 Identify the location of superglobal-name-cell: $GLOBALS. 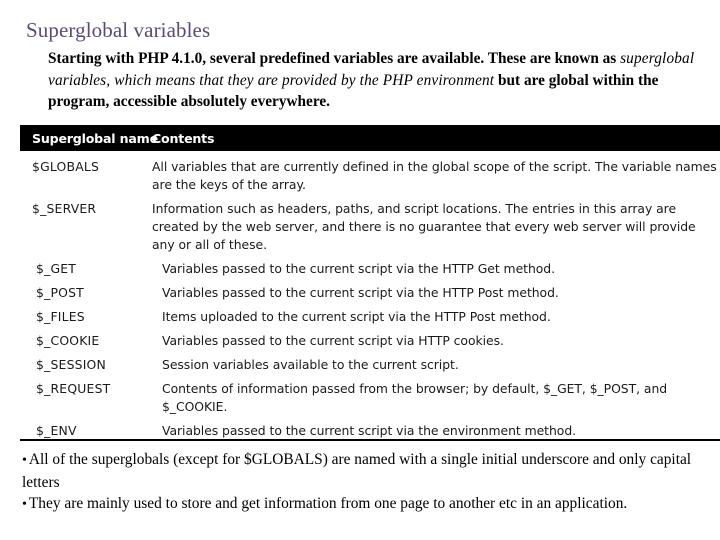
(66, 166).